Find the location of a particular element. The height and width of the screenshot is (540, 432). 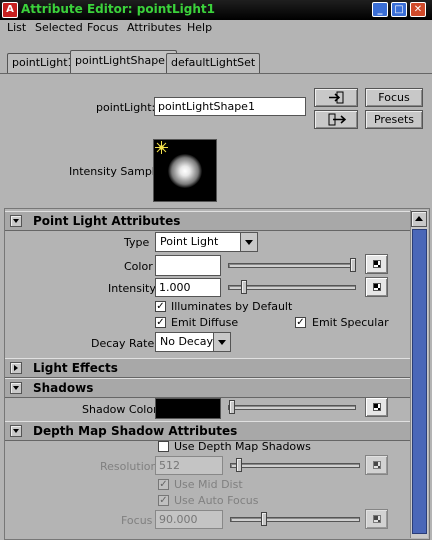

presets-button: Presets is located at coordinates (394, 119).